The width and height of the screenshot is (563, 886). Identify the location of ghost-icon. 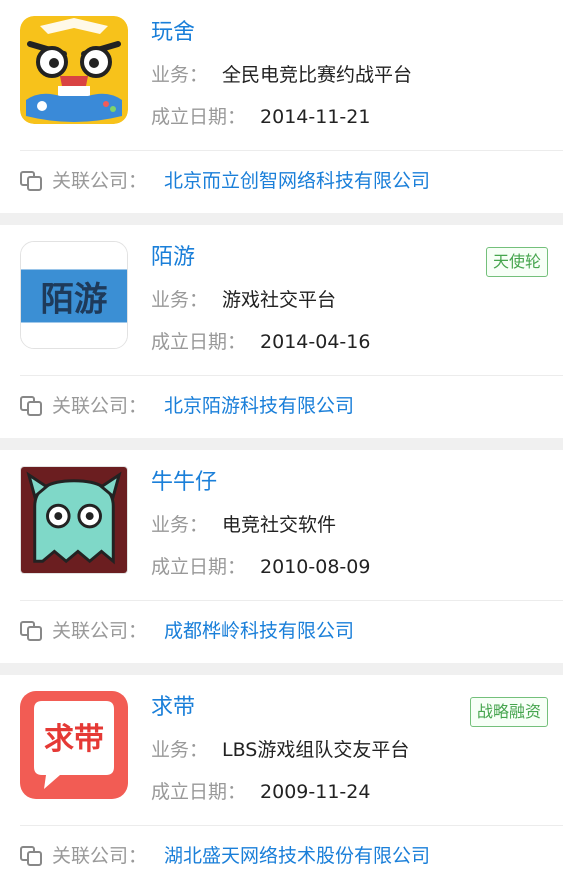
(74, 520).